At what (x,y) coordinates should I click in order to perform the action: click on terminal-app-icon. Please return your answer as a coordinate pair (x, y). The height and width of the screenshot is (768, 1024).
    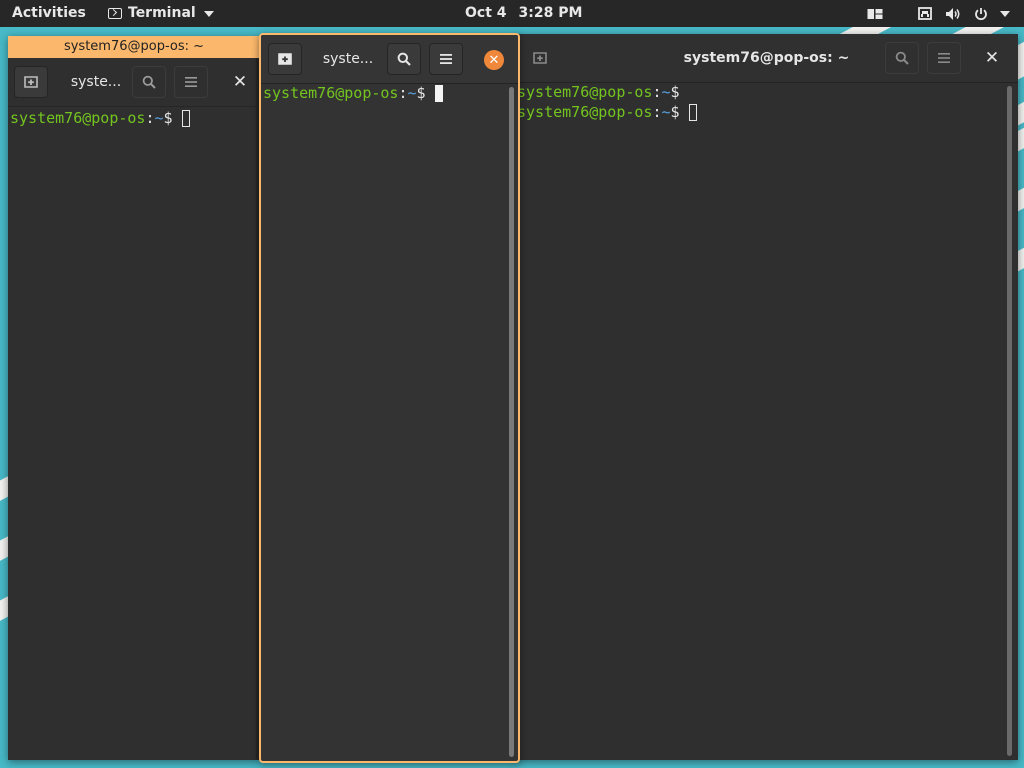
    Looking at the image, I should click on (115, 13).